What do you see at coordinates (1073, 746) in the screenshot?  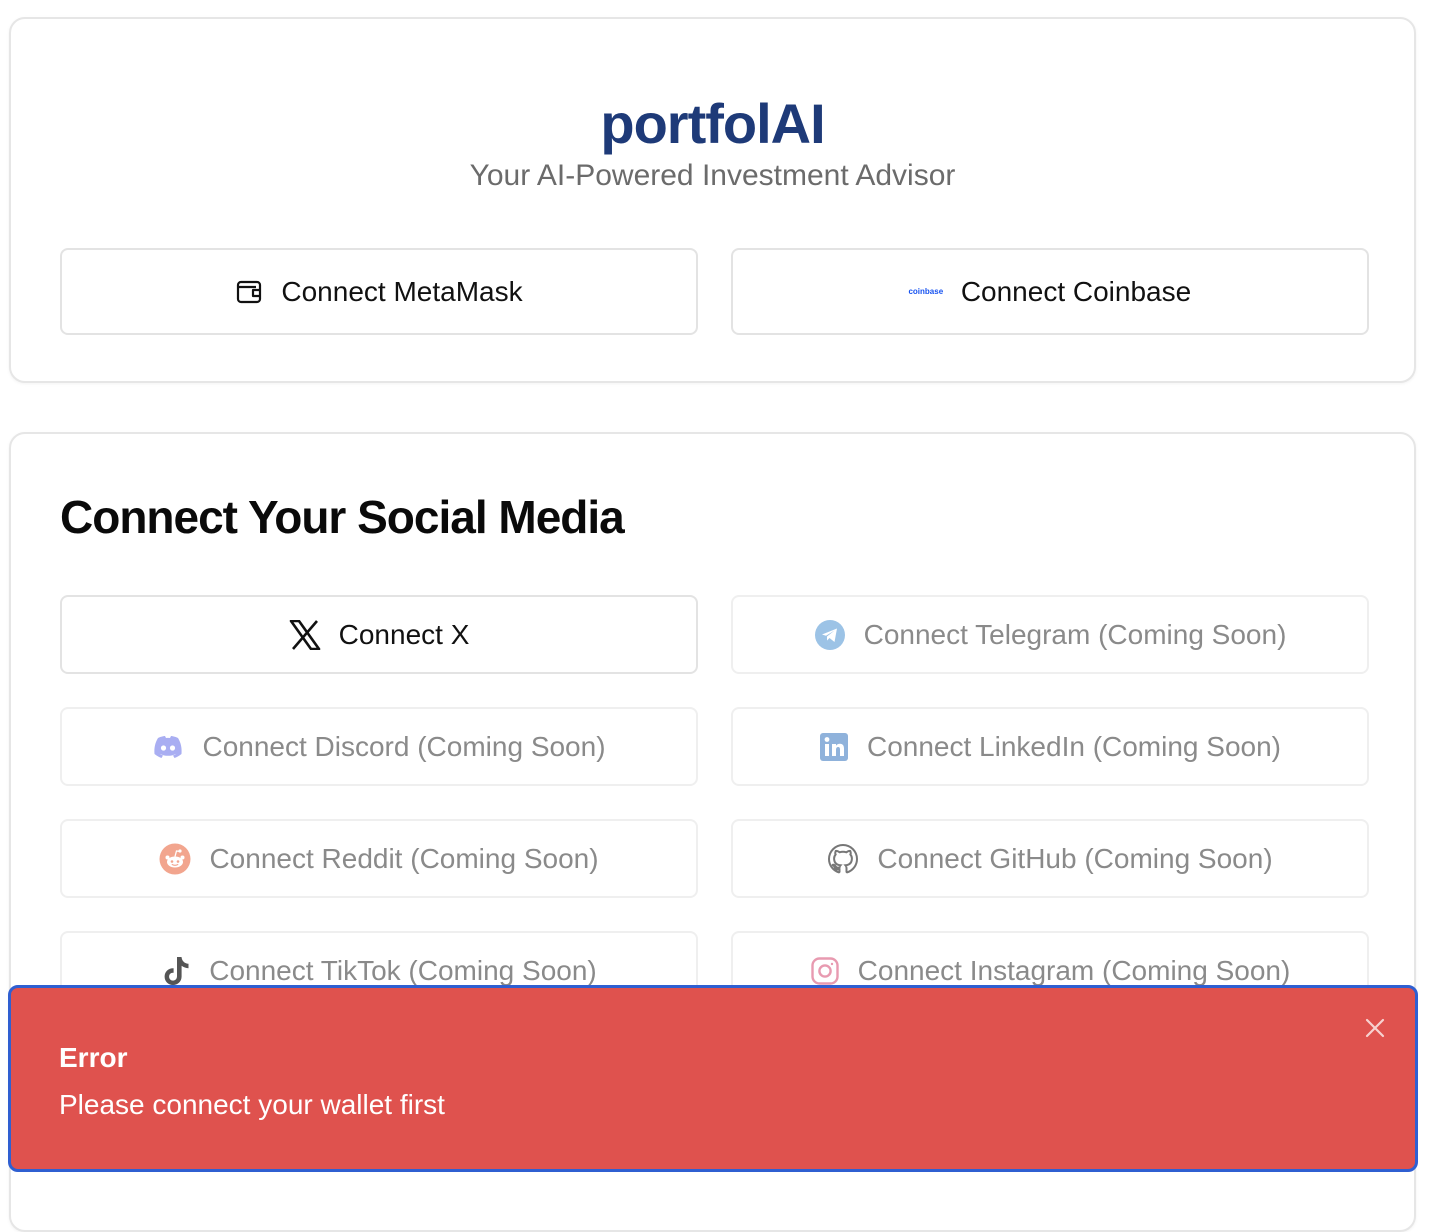 I see `connect-linkedin-label: Connect LinkedIn (Coming Soon)` at bounding box center [1073, 746].